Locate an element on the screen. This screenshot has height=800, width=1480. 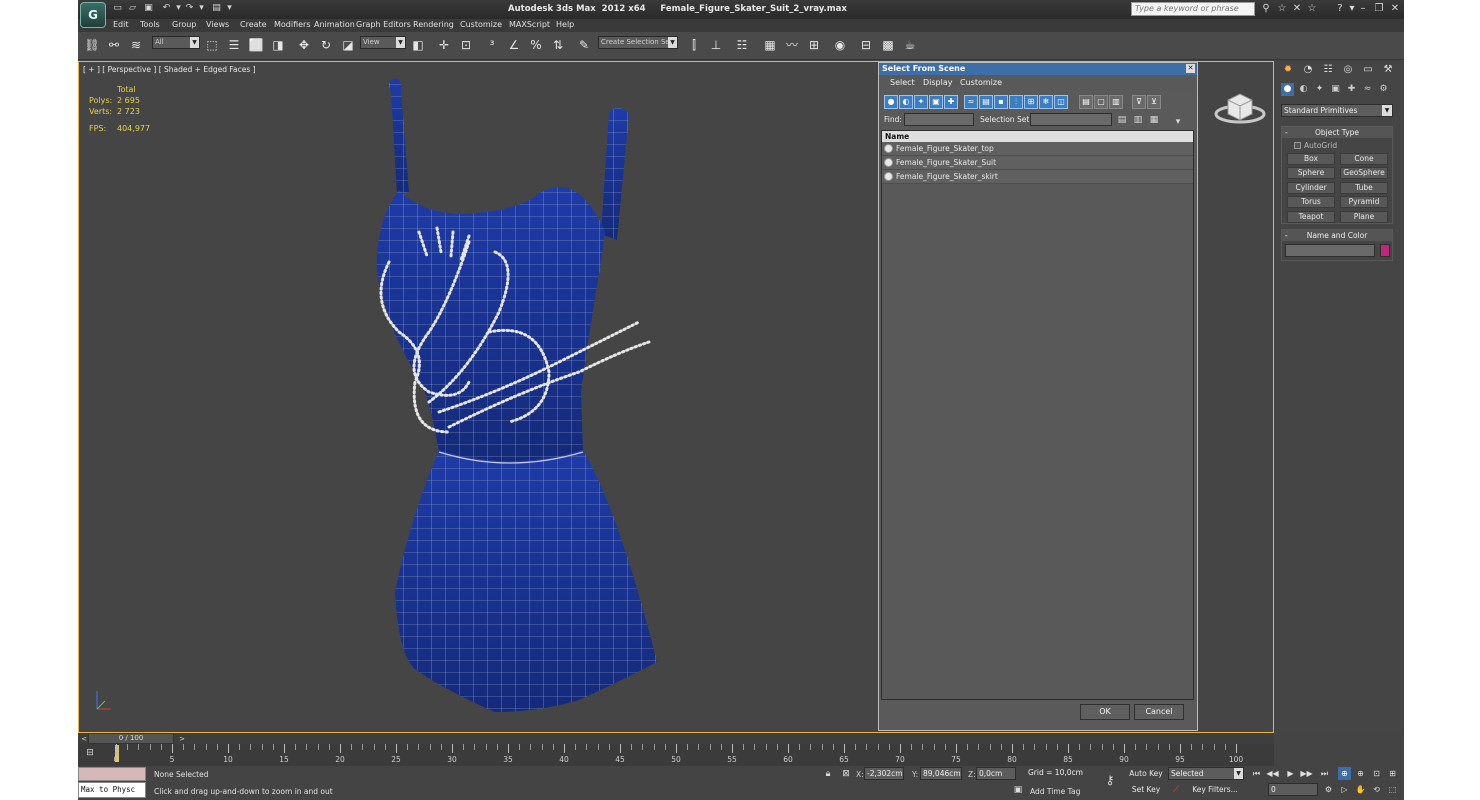
display-hidden-icon: ◫ is located at coordinates (1061, 102).